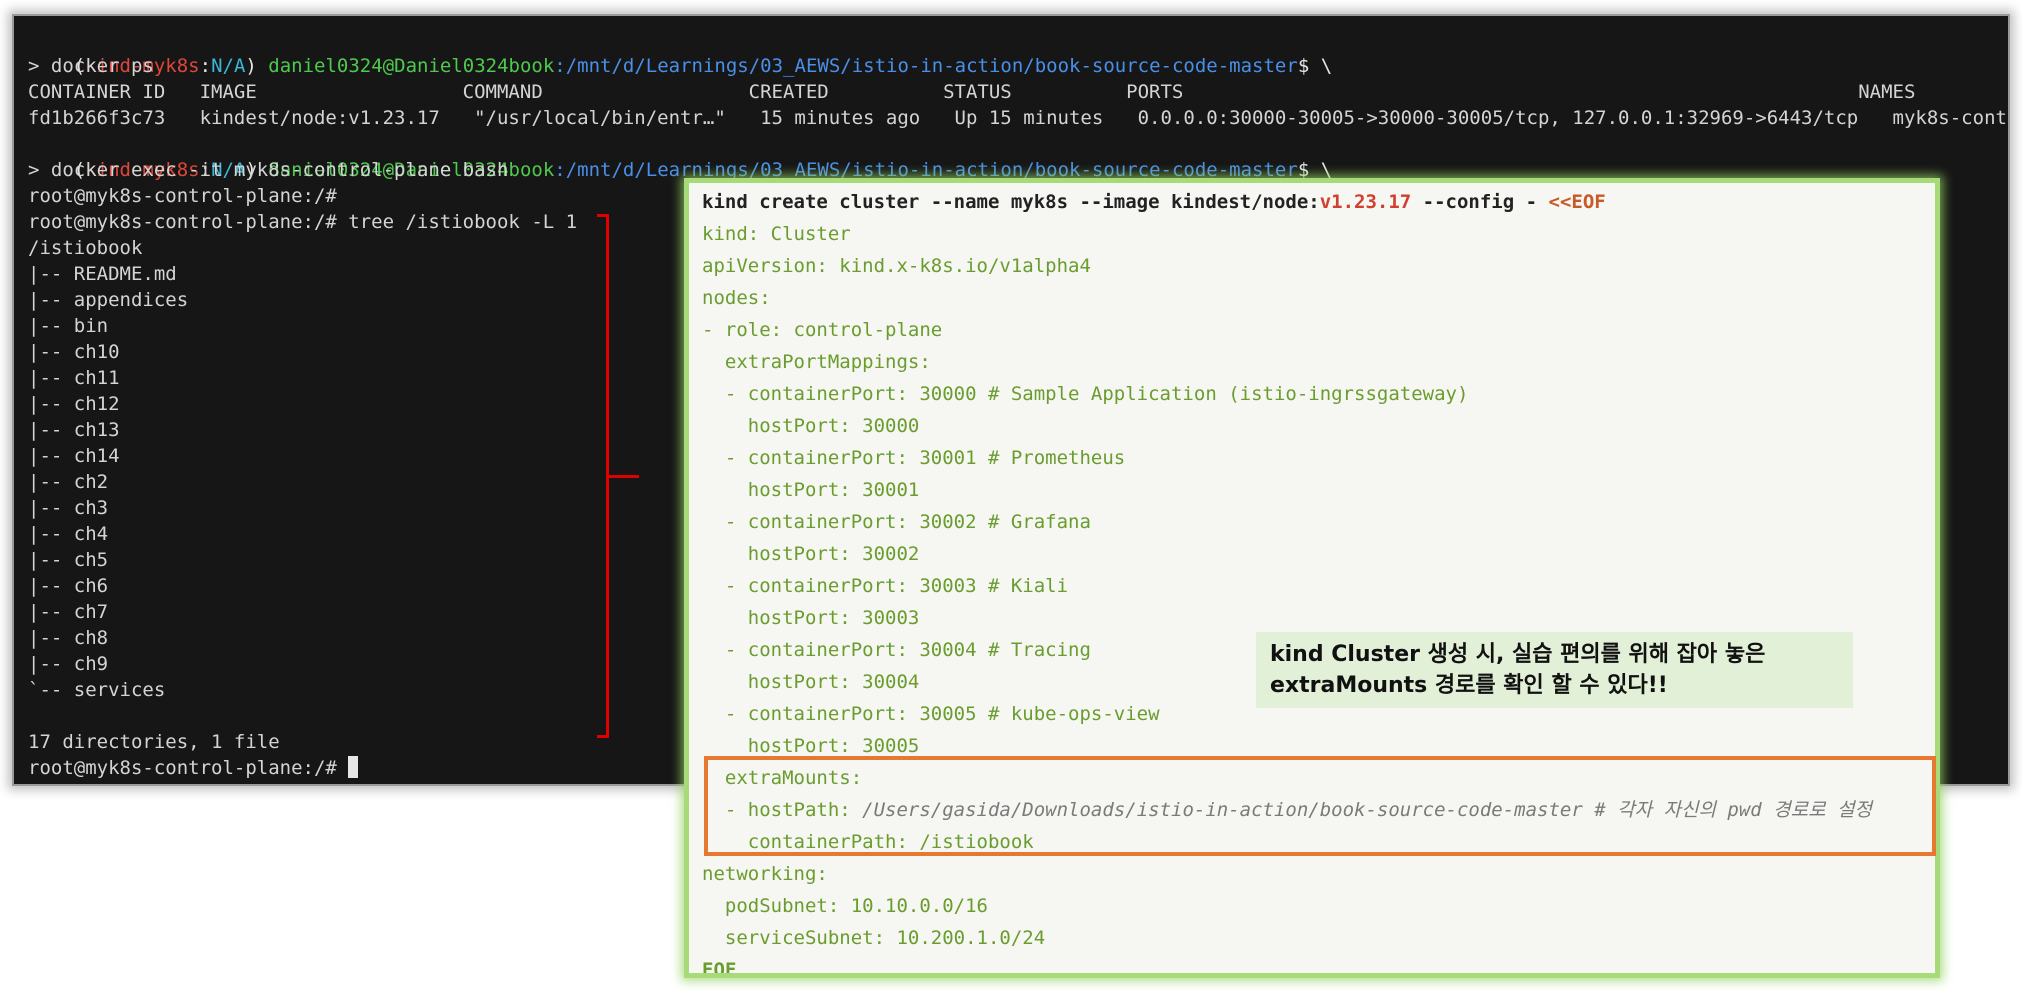  Describe the element at coordinates (411, 66) in the screenshot. I see `prompt-user-host: daniel0324@Daniel0324book` at that location.